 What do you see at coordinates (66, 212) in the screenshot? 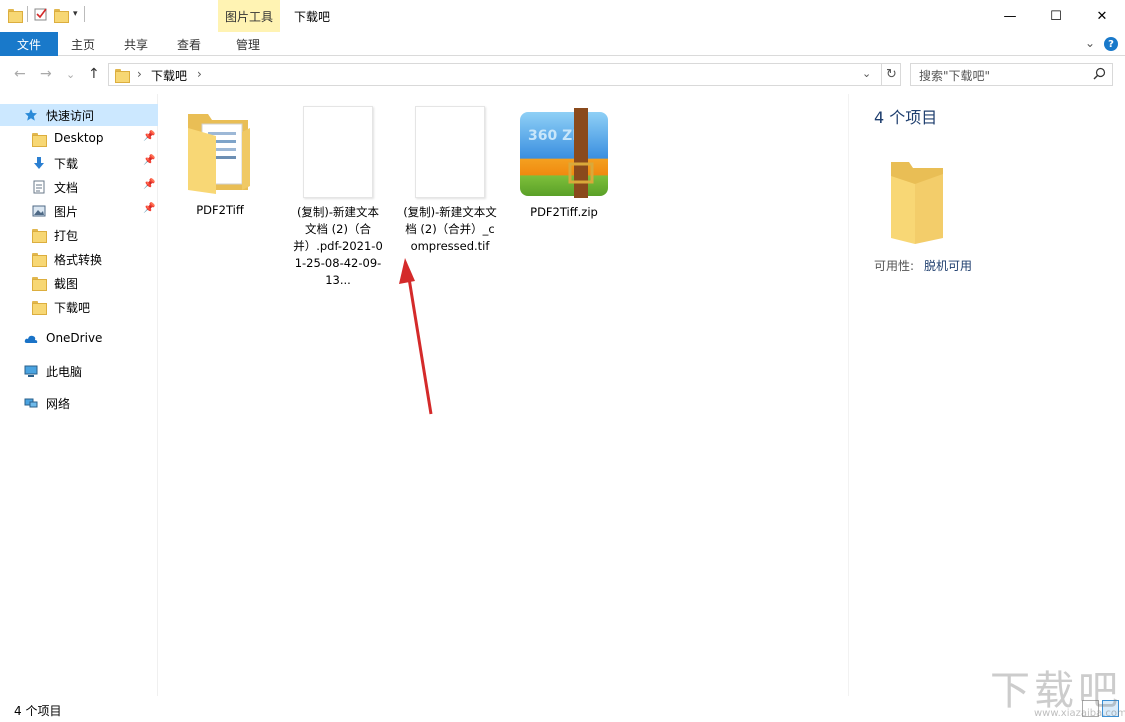
I see `sidebar-item-label: 图片` at bounding box center [66, 212].